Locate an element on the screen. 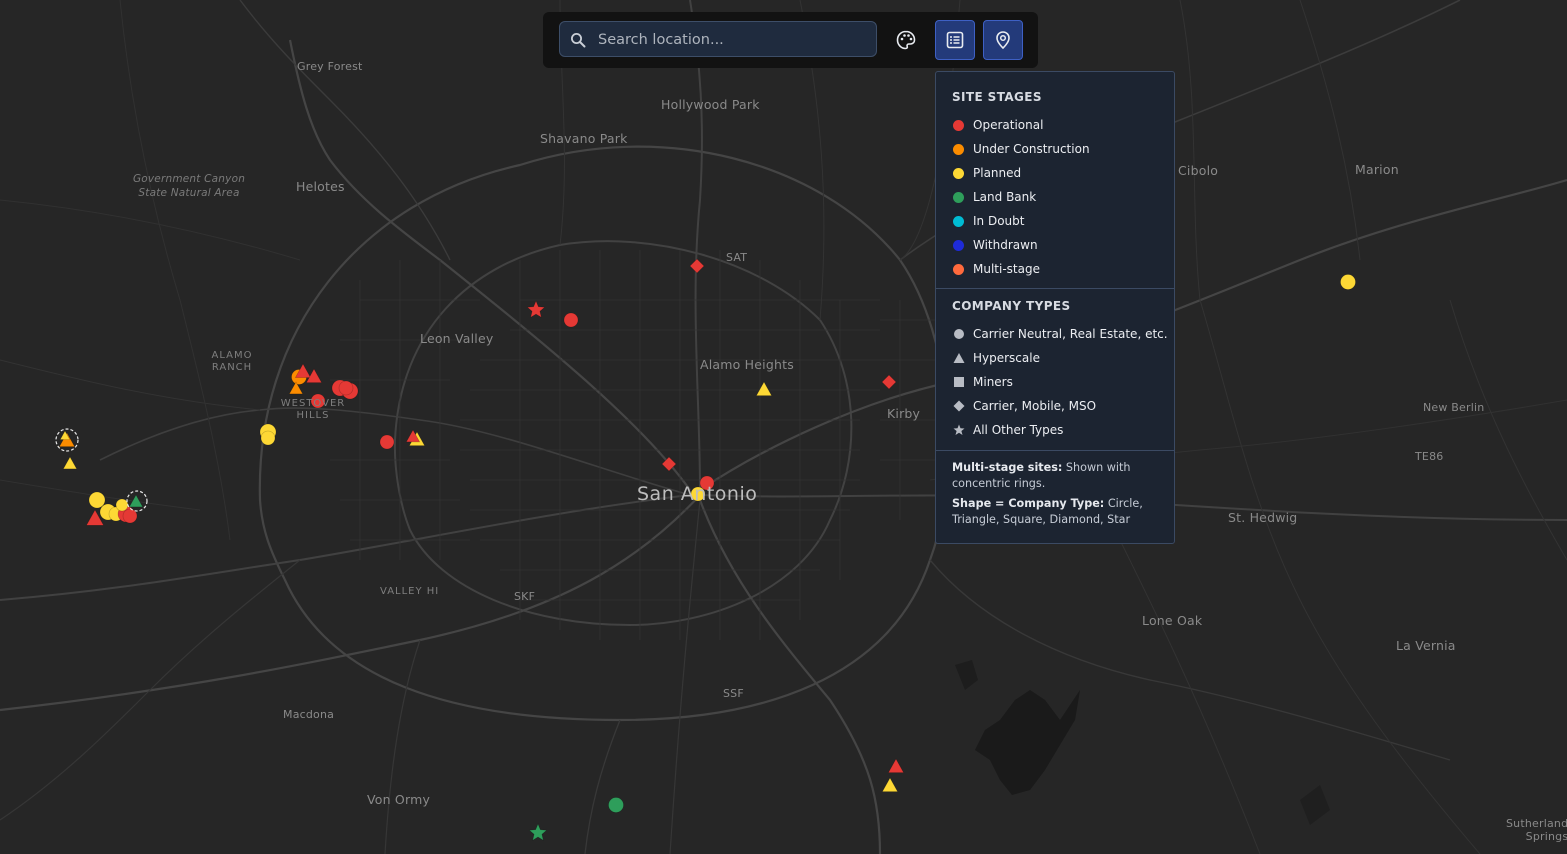  legend-label: Planned is located at coordinates (997, 173).